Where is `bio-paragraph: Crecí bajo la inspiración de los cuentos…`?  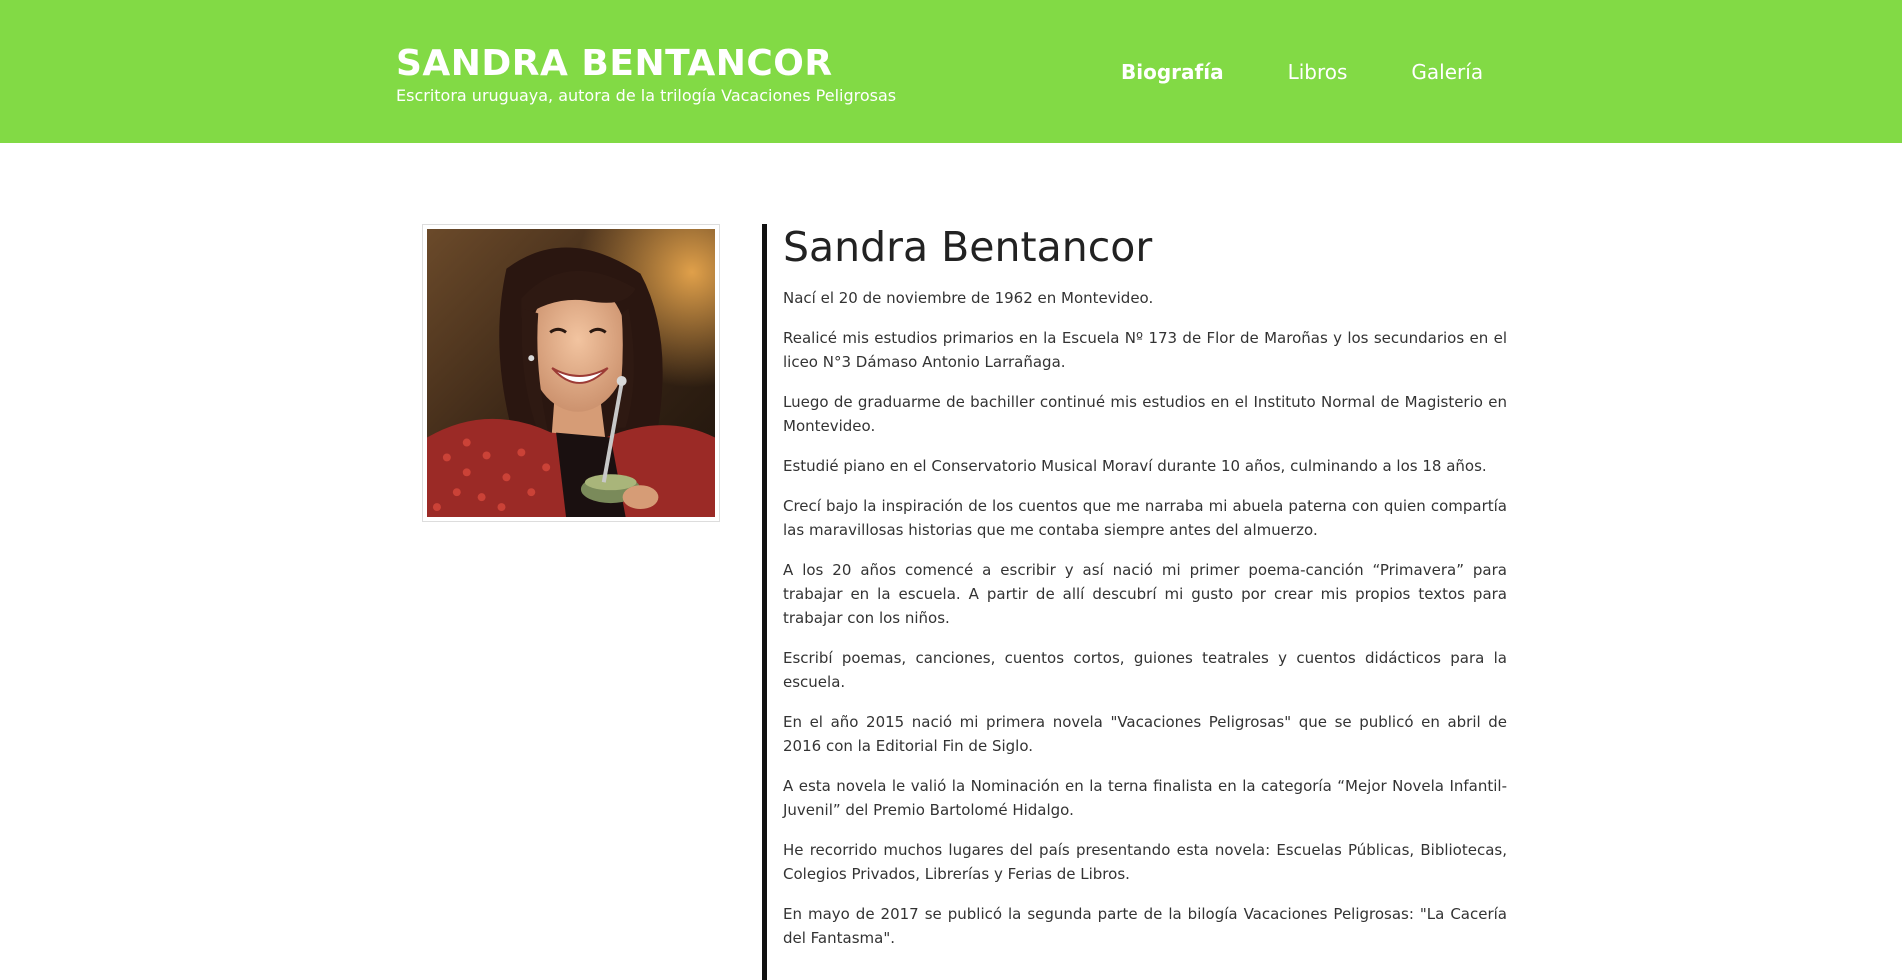
bio-paragraph: Crecí bajo la inspiración de los cuentos… is located at coordinates (1145, 518).